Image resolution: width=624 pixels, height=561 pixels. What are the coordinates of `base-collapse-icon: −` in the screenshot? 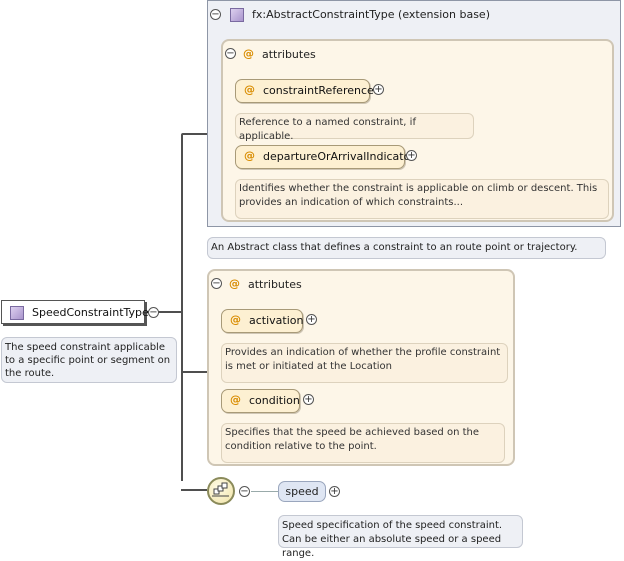 It's located at (215, 14).